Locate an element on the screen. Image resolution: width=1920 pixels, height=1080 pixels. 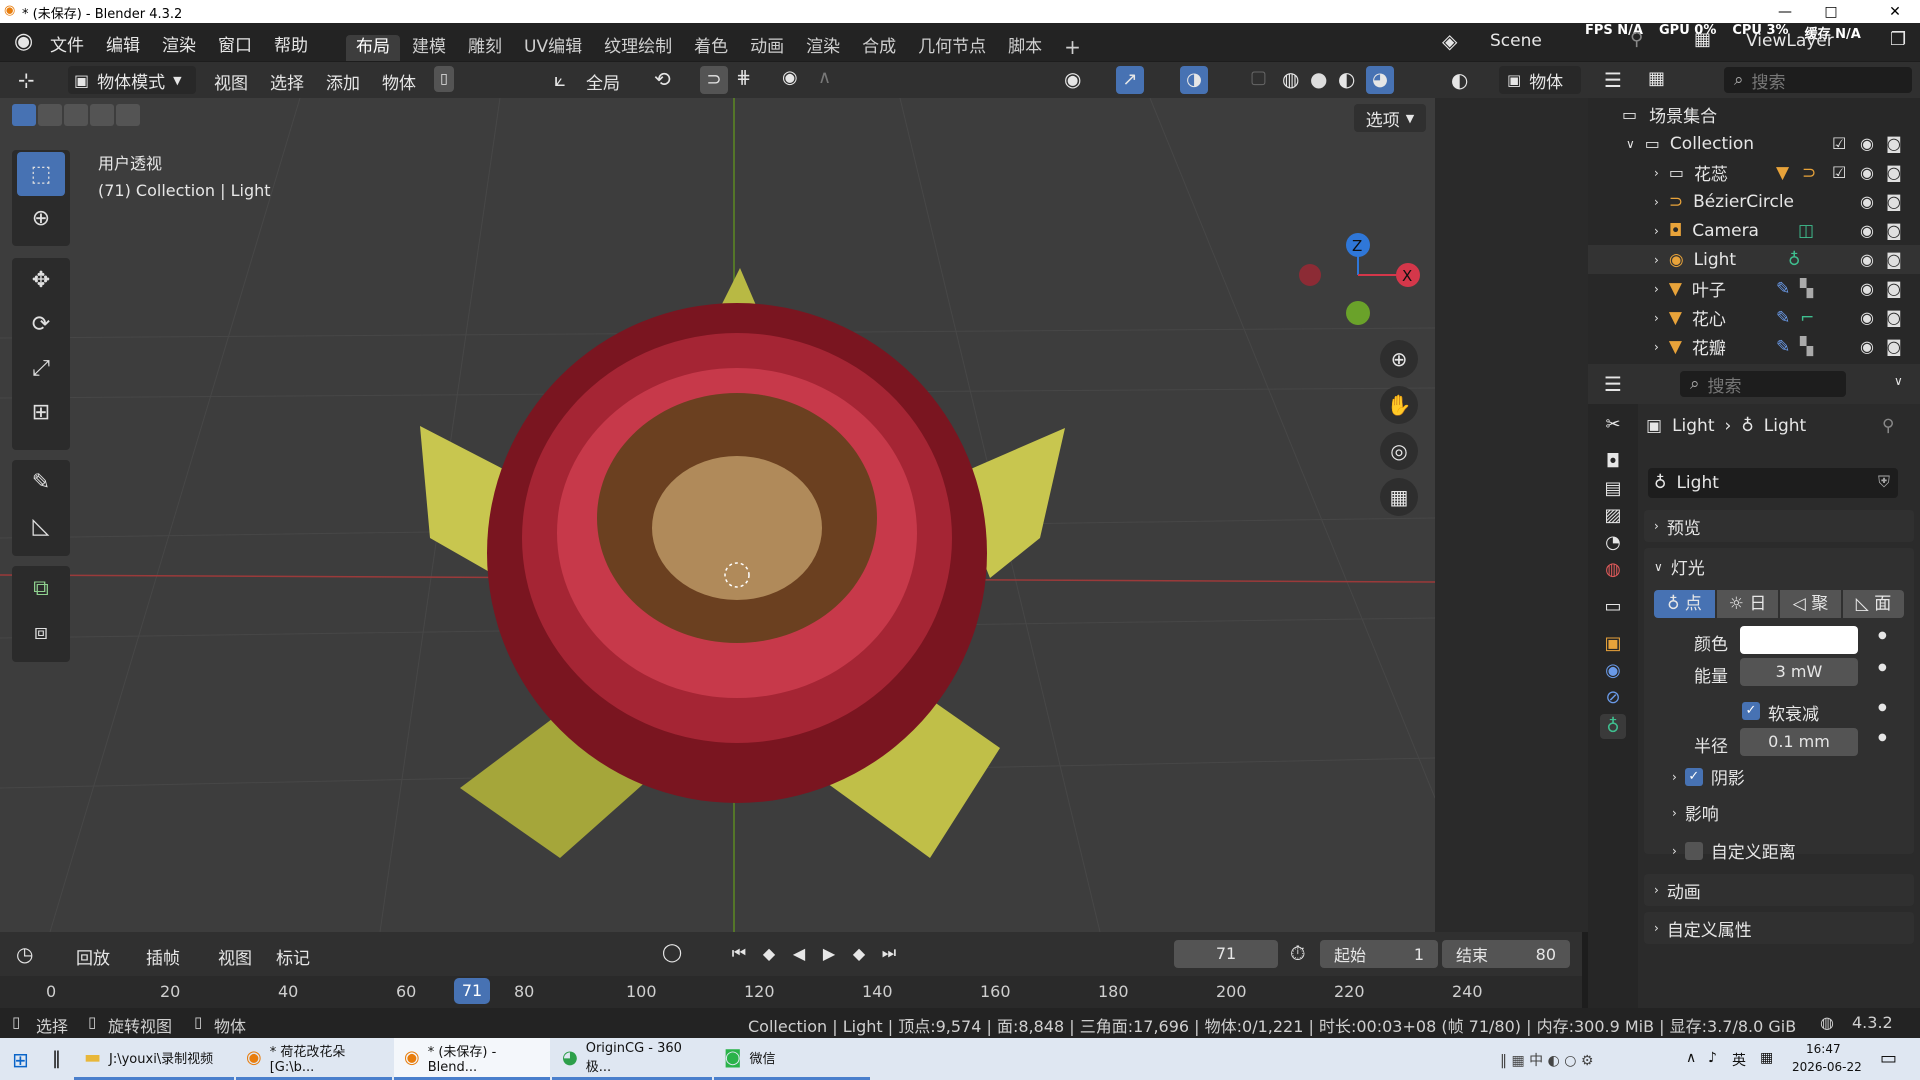
clock-date: 2026-06-22 is located at coordinates (1827, 1067).